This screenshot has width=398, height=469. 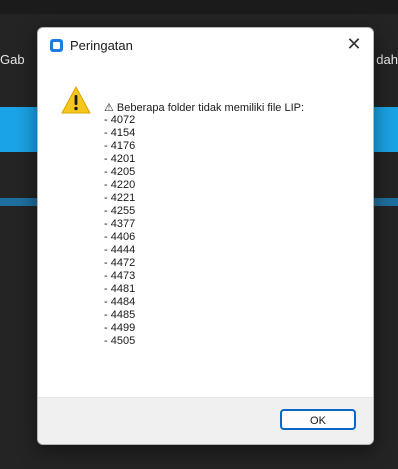 I want to click on dialog-footer: OK, so click(x=205, y=420).